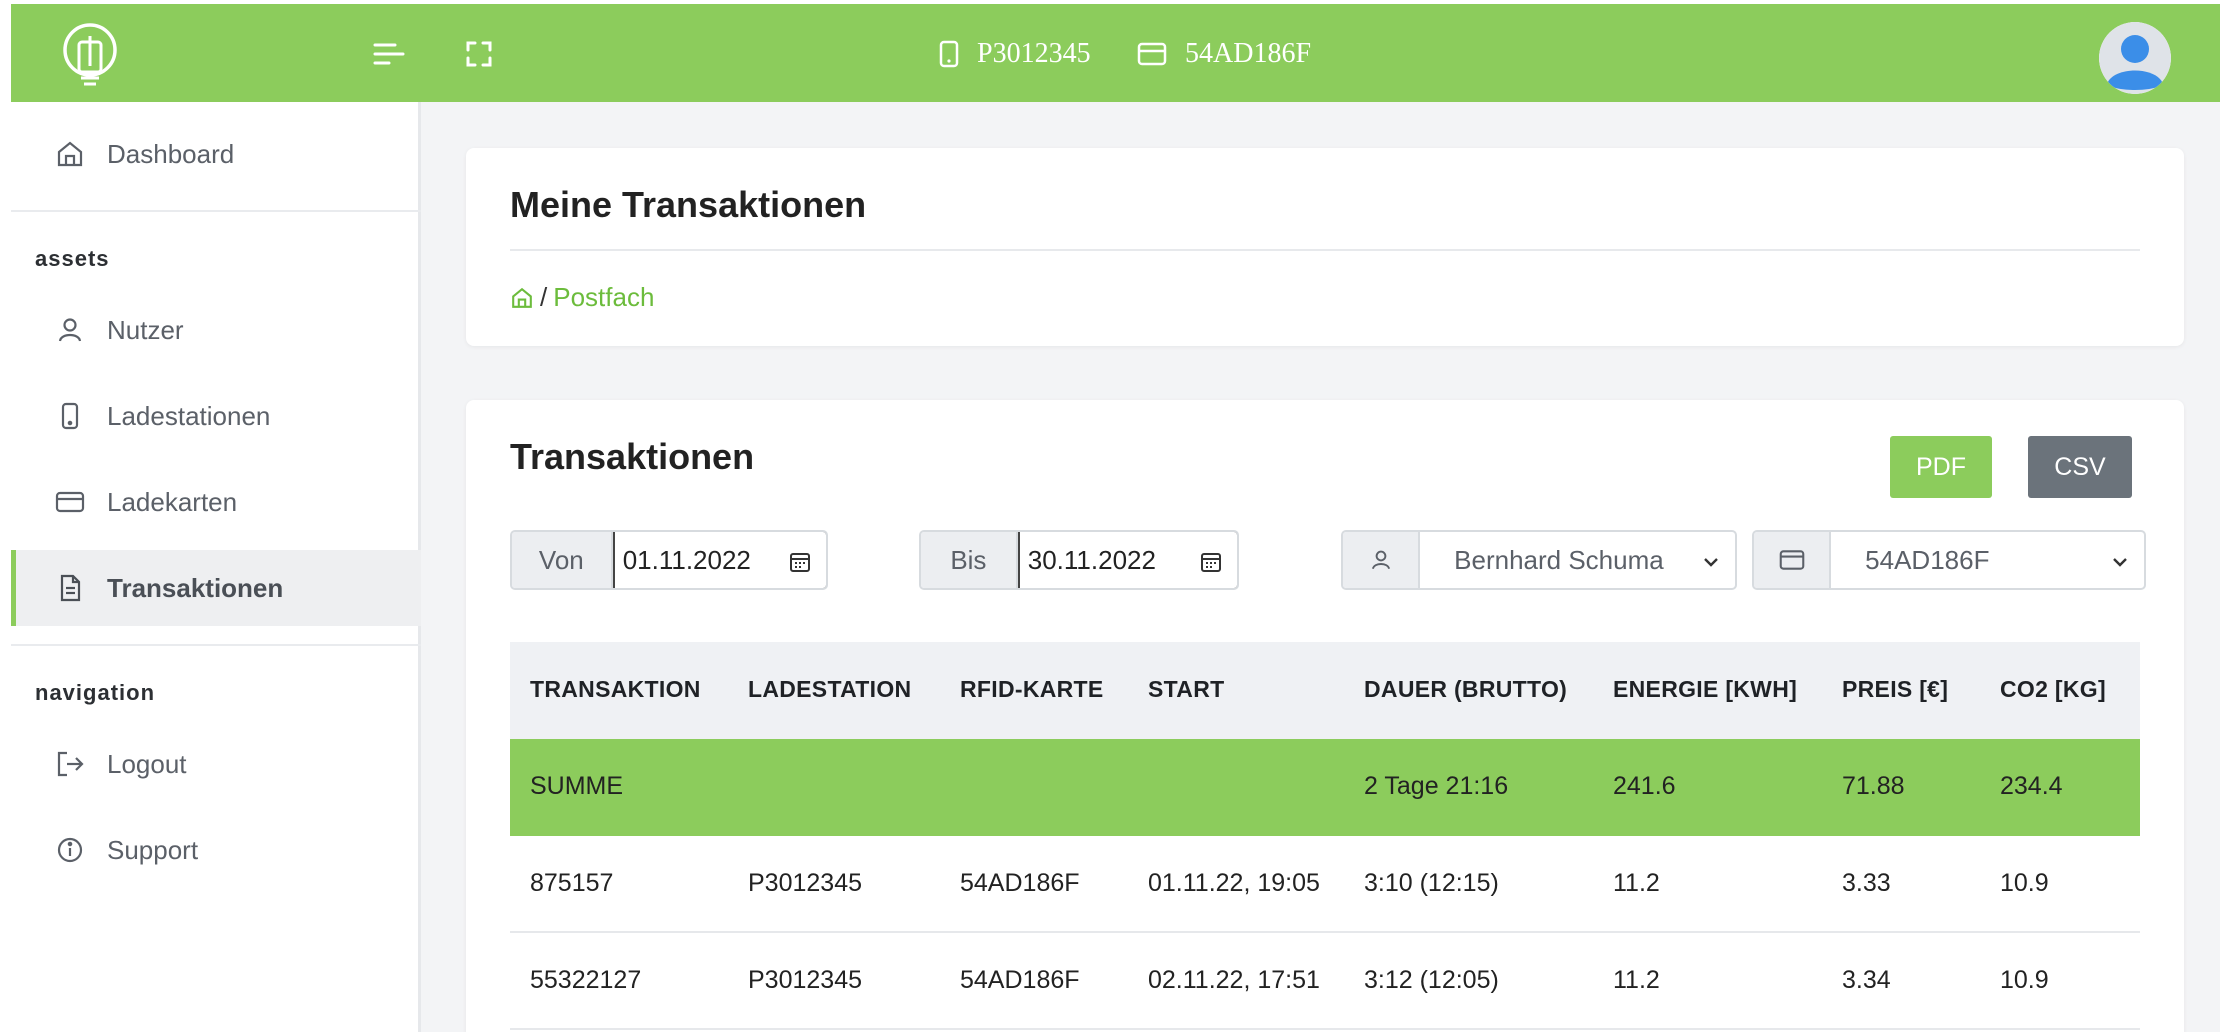  What do you see at coordinates (70, 588) in the screenshot?
I see `document-icon` at bounding box center [70, 588].